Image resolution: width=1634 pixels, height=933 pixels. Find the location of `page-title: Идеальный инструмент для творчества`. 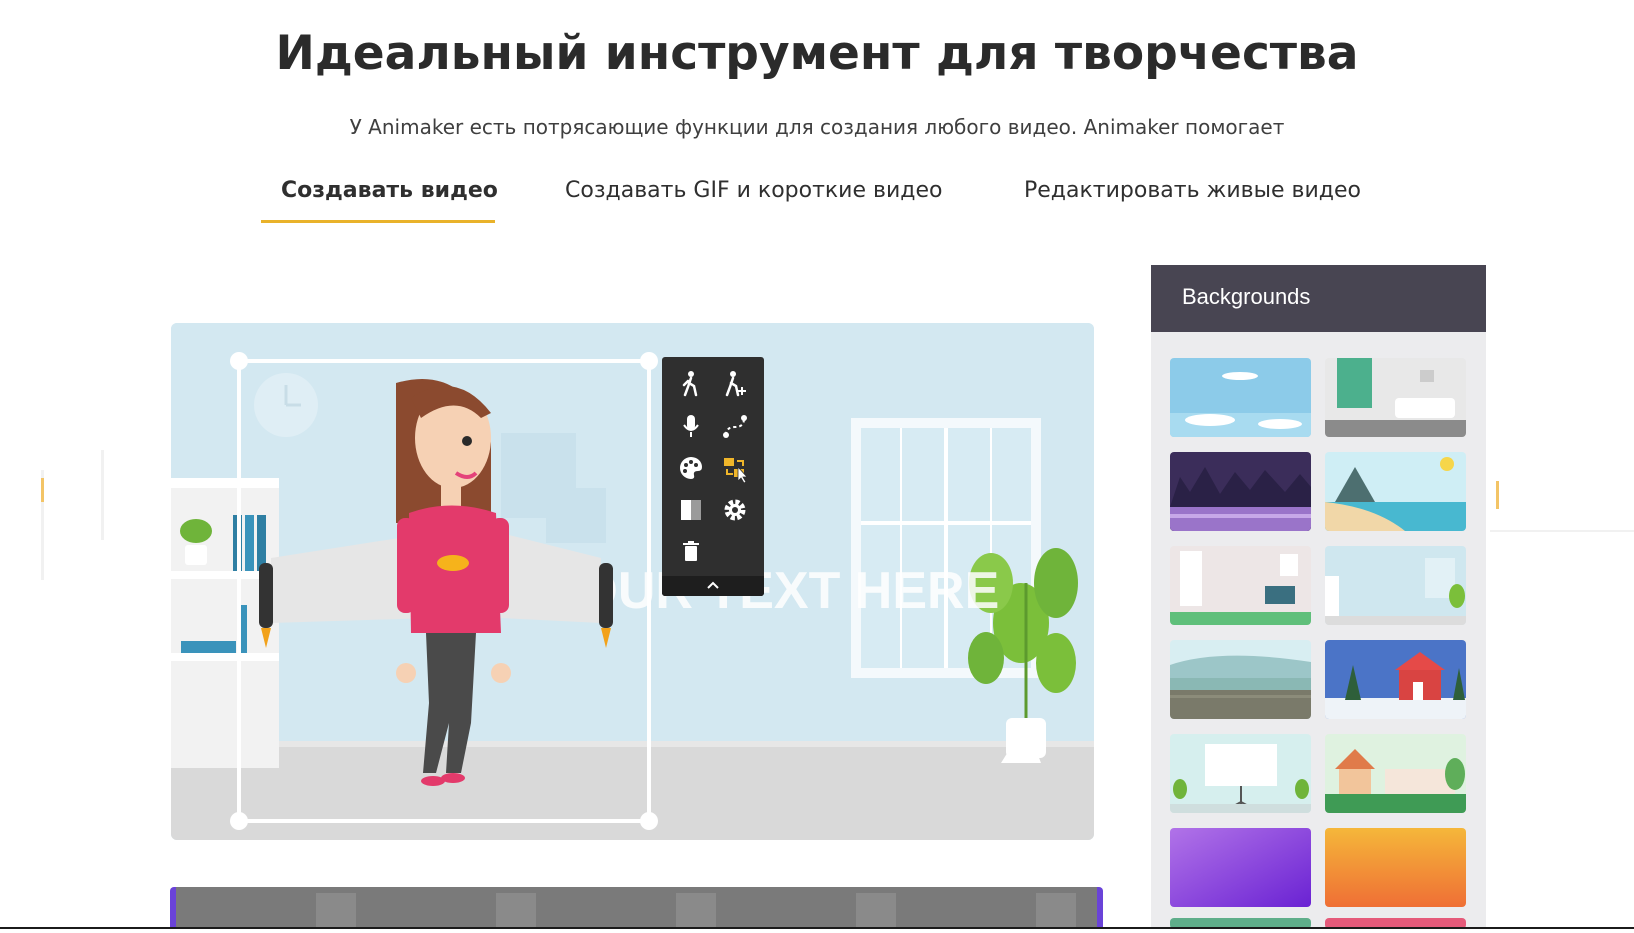

page-title: Идеальный инструмент для творчества is located at coordinates (817, 53).